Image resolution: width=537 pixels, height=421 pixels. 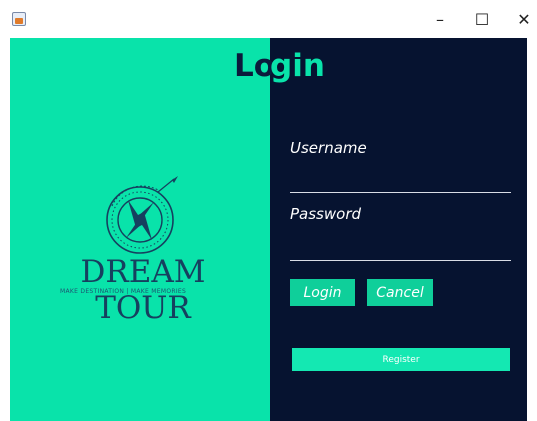 I want to click on login-title-left: Lo, so click(x=255, y=66).